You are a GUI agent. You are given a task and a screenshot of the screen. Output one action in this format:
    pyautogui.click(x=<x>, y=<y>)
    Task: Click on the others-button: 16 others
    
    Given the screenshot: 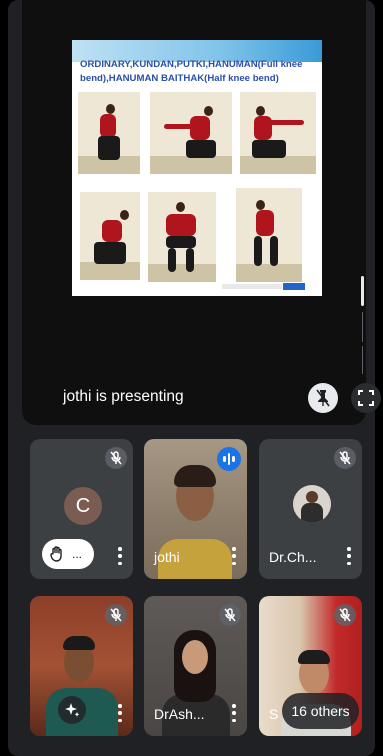 What is the action you would take?
    pyautogui.click(x=320, y=711)
    